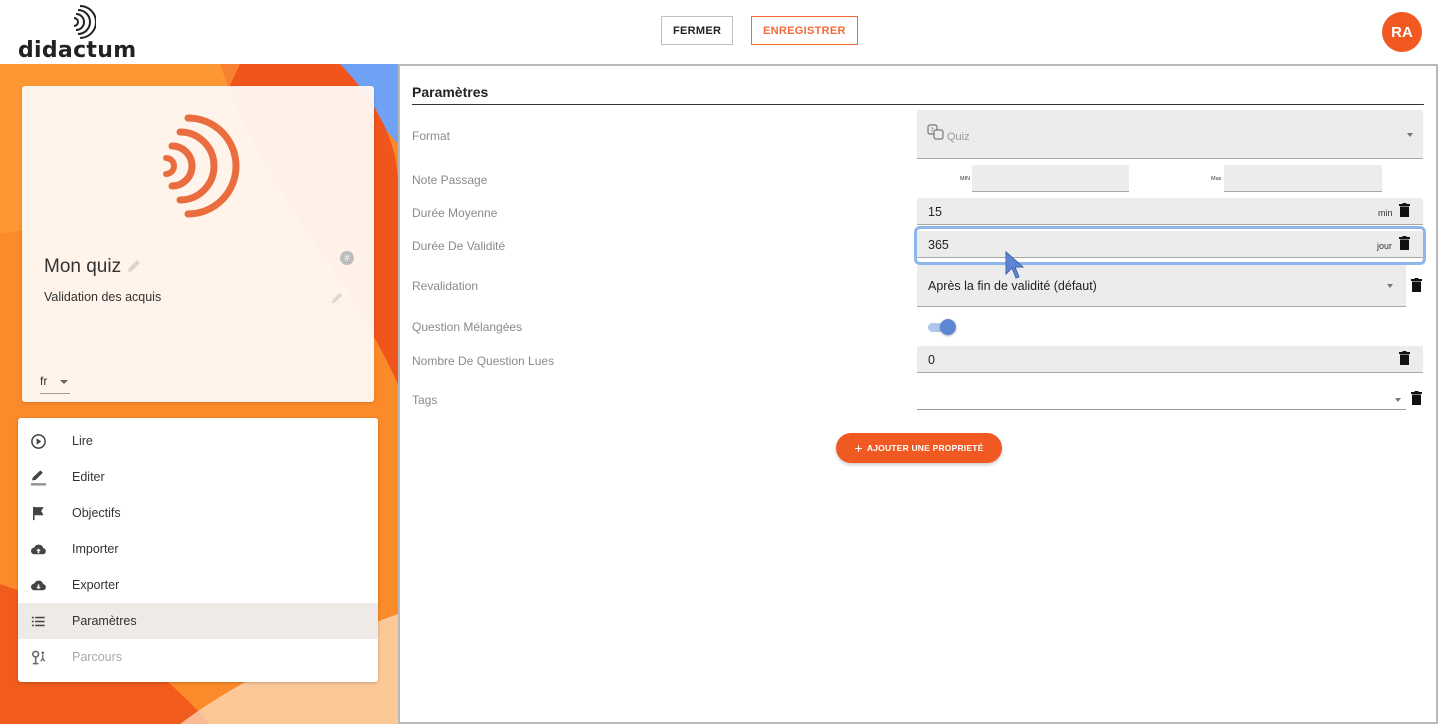 Image resolution: width=1438 pixels, height=724 pixels. I want to click on menu-item-editer: Editer, so click(198, 477).